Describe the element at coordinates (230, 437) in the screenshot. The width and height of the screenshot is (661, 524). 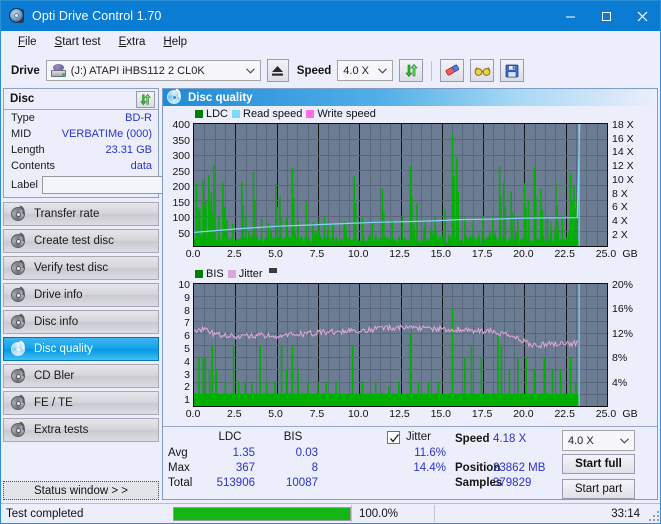
I see `stats-header-ldc: LDC` at that location.